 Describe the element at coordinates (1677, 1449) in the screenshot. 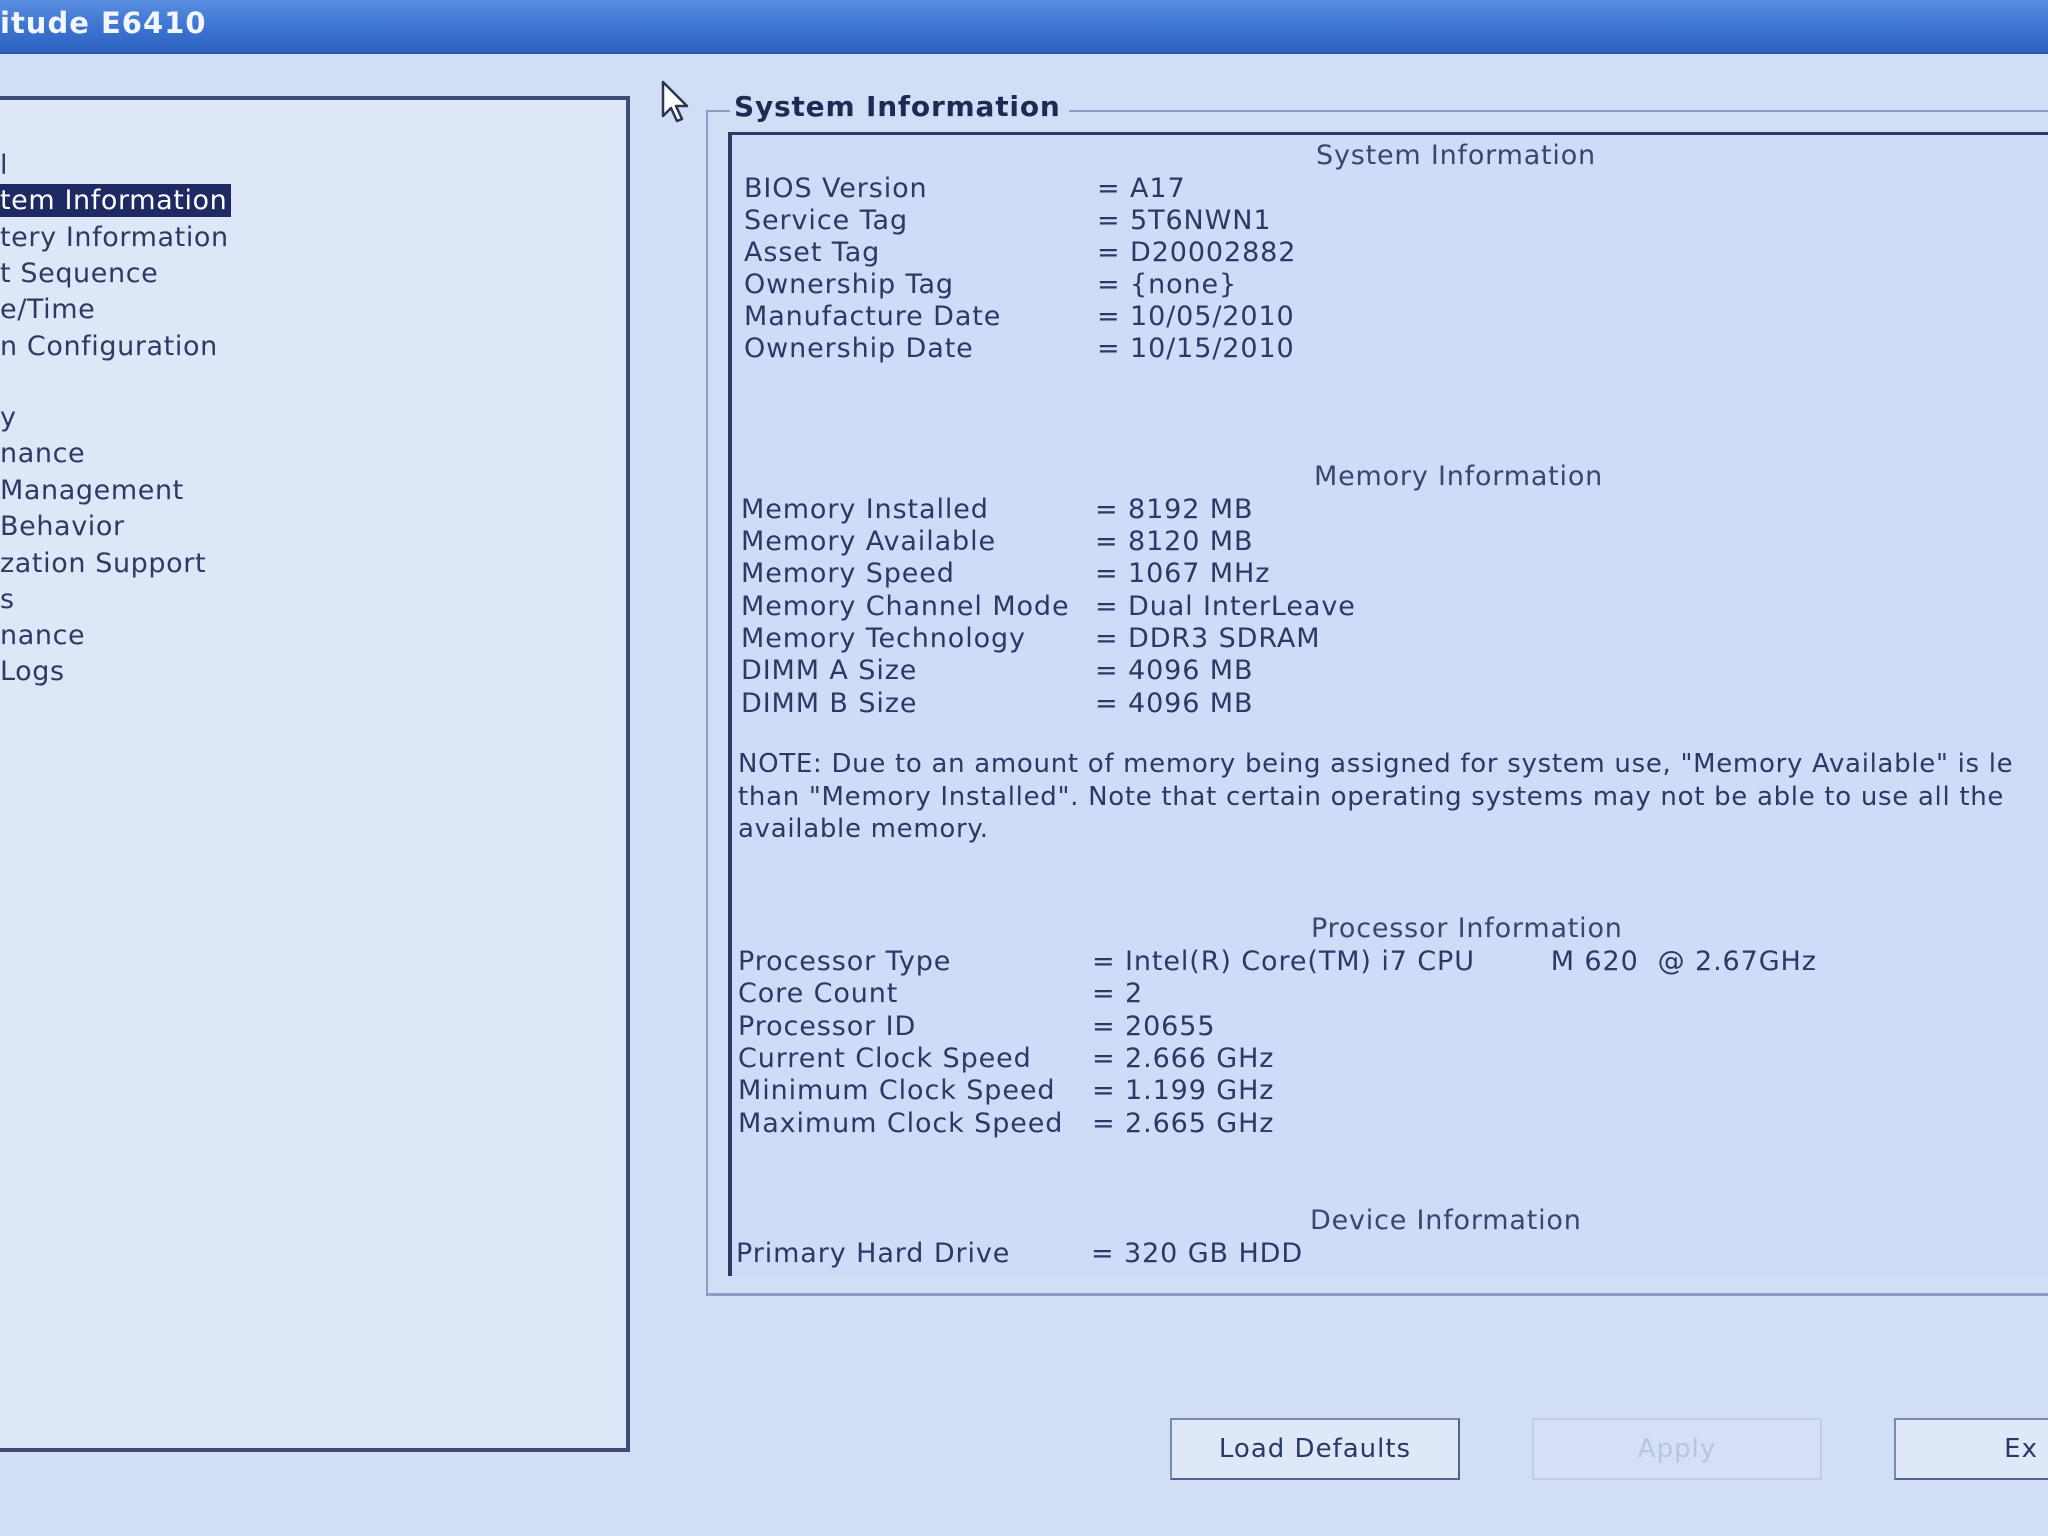

I see `apply-button: Apply` at that location.